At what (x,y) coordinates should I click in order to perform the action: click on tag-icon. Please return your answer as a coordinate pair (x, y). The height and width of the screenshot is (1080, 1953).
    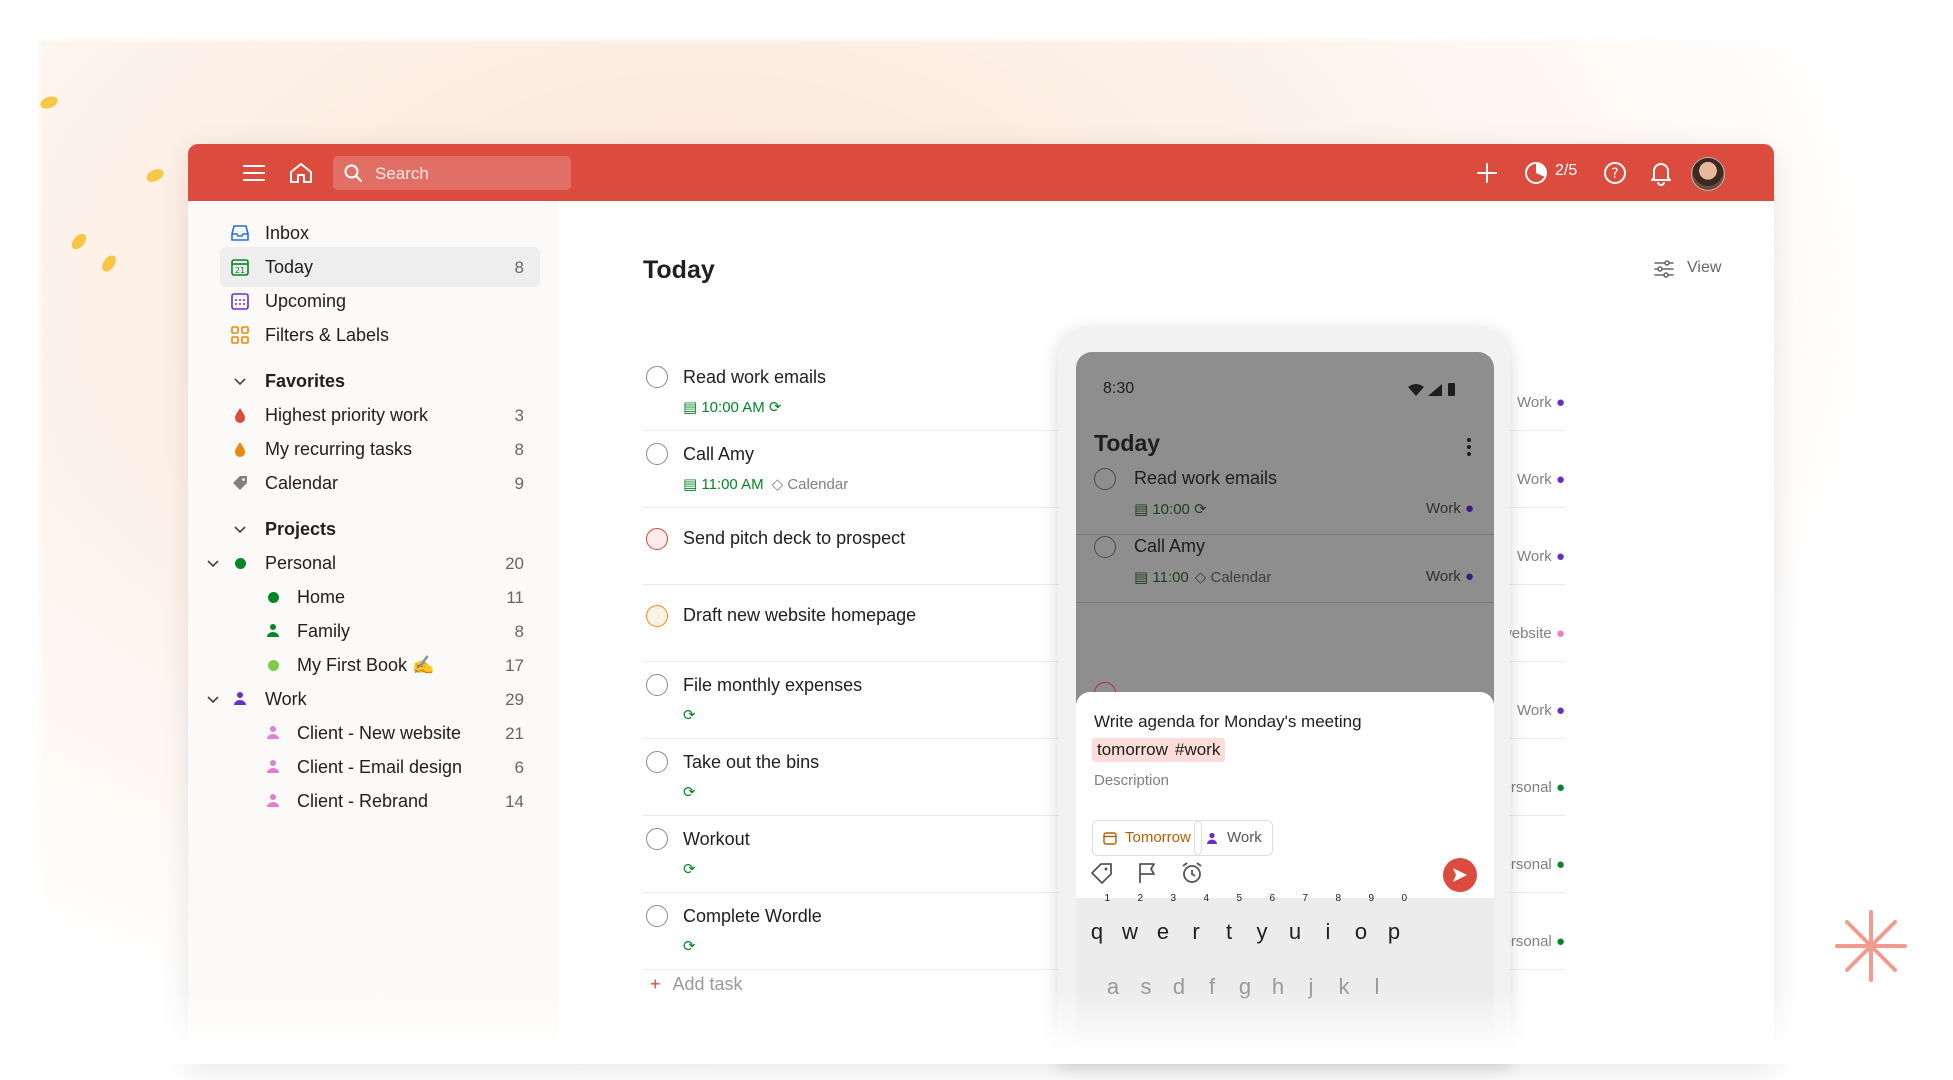
    Looking at the image, I should click on (240, 483).